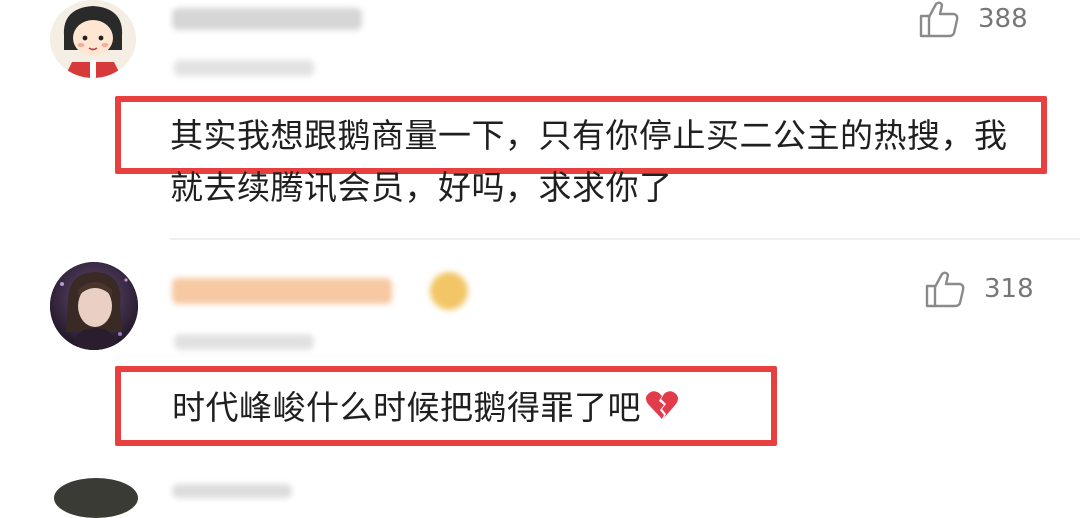 The height and width of the screenshot is (518, 1080). Describe the element at coordinates (979, 289) in the screenshot. I see `like-button: 318` at that location.